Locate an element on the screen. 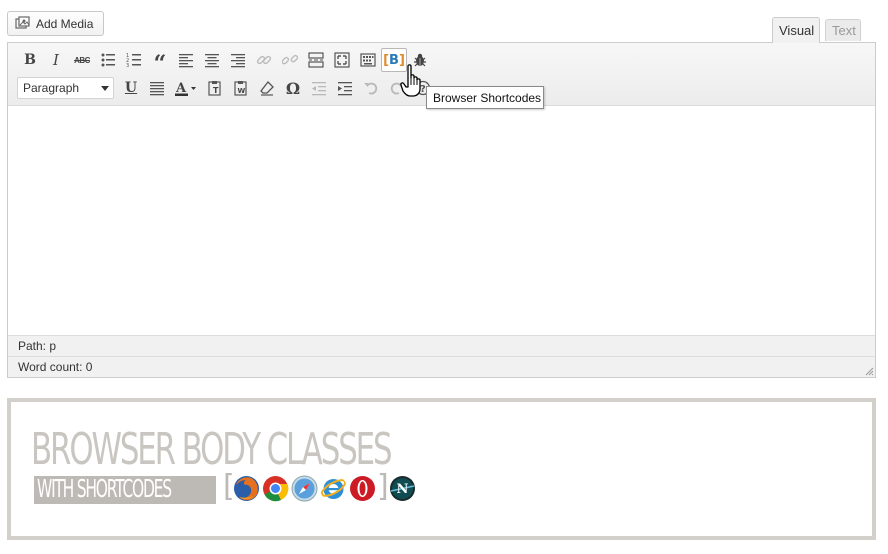 The height and width of the screenshot is (554, 888). text-color-button: A is located at coordinates (186, 88).